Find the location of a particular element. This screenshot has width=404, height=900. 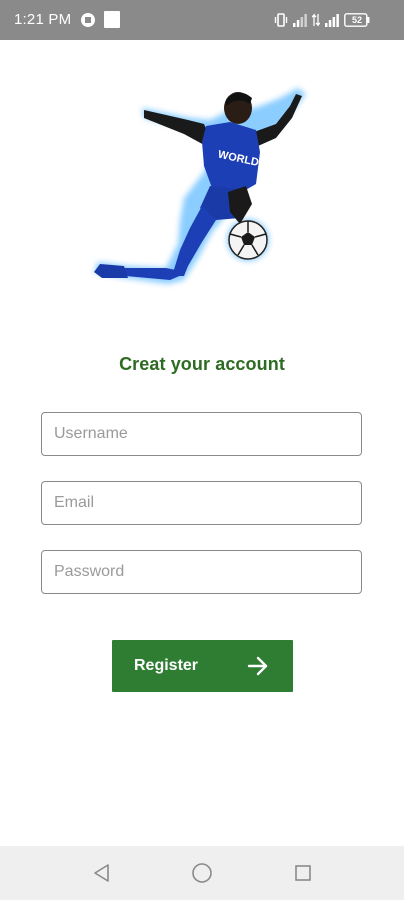

battery-icon: 52 is located at coordinates (368, 20).